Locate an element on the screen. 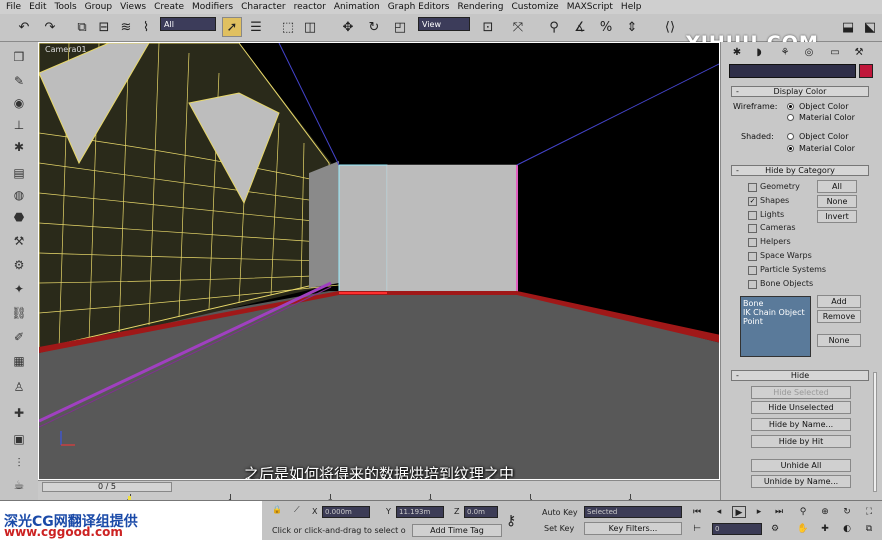 The width and height of the screenshot is (882, 540). current-frame-field: 0 is located at coordinates (737, 529).